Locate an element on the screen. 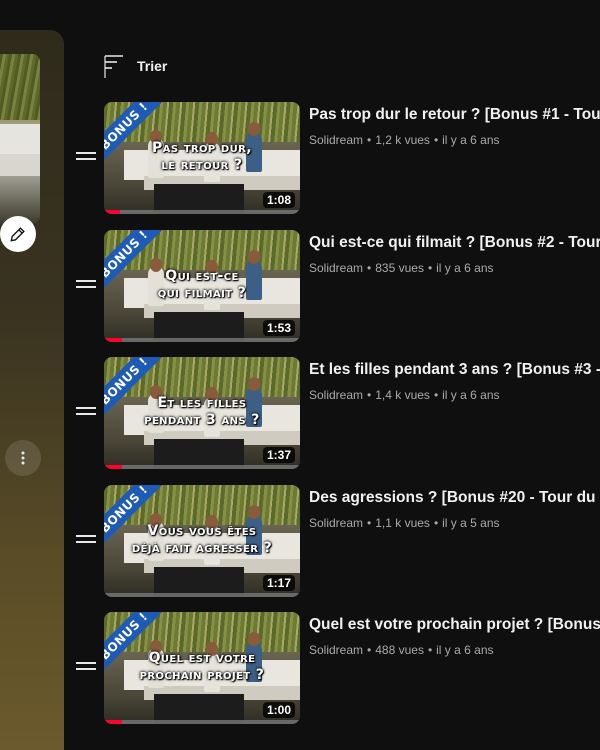 The image size is (600, 750). view-count: 835 vues is located at coordinates (399, 267).